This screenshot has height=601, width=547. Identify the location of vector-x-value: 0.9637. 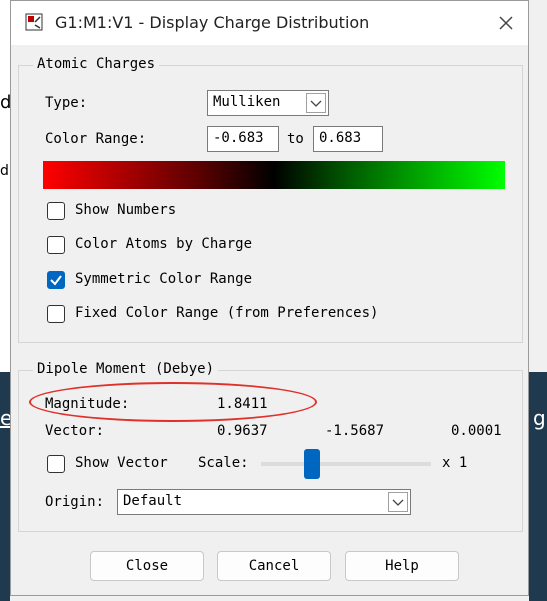
(242, 431).